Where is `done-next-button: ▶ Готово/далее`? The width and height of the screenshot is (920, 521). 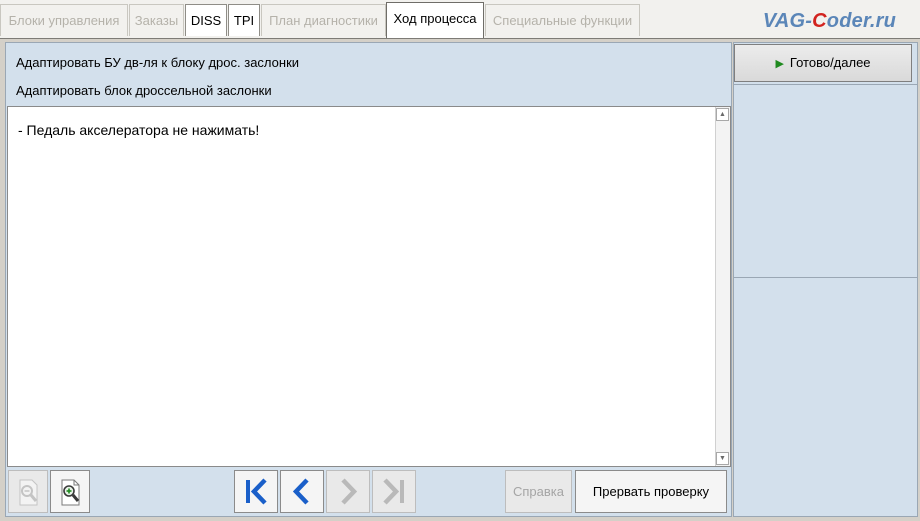
done-next-button: ▶ Готово/далее is located at coordinates (823, 63).